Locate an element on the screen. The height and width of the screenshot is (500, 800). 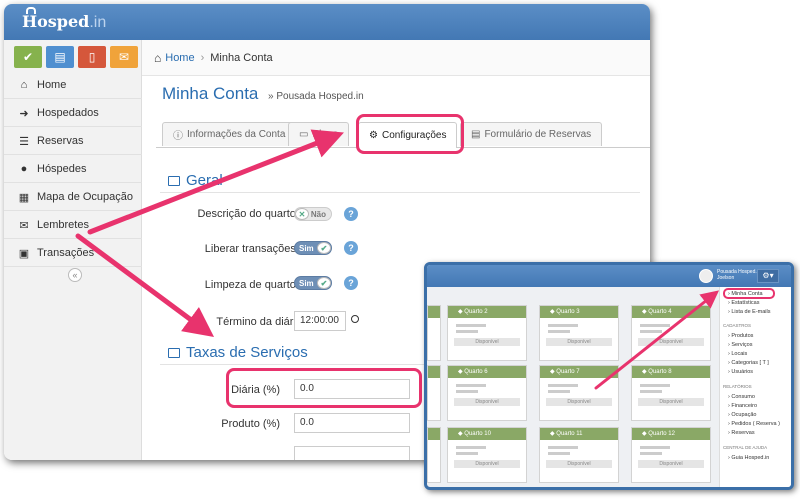
room-card: ◆ Quarto 4 Disponível is located at coordinates (671, 333).